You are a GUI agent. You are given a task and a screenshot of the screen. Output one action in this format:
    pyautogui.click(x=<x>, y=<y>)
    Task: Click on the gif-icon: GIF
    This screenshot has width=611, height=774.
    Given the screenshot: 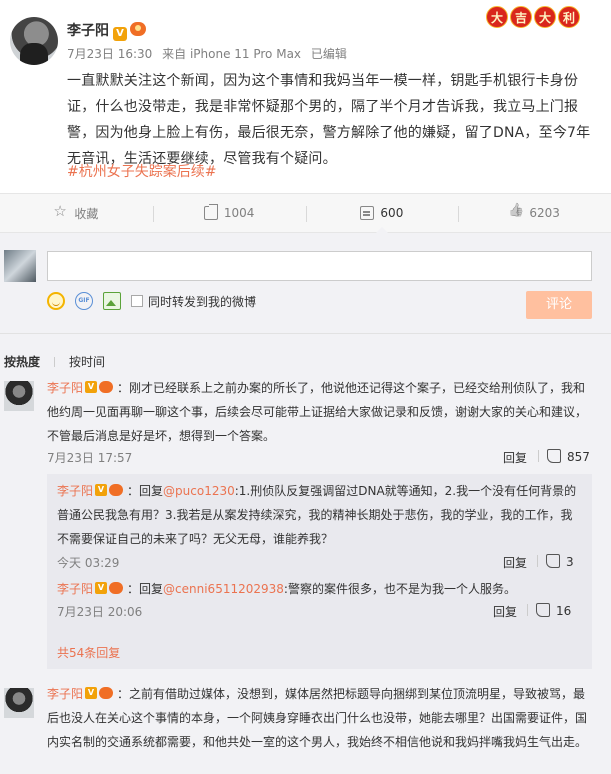 What is the action you would take?
    pyautogui.click(x=84, y=301)
    